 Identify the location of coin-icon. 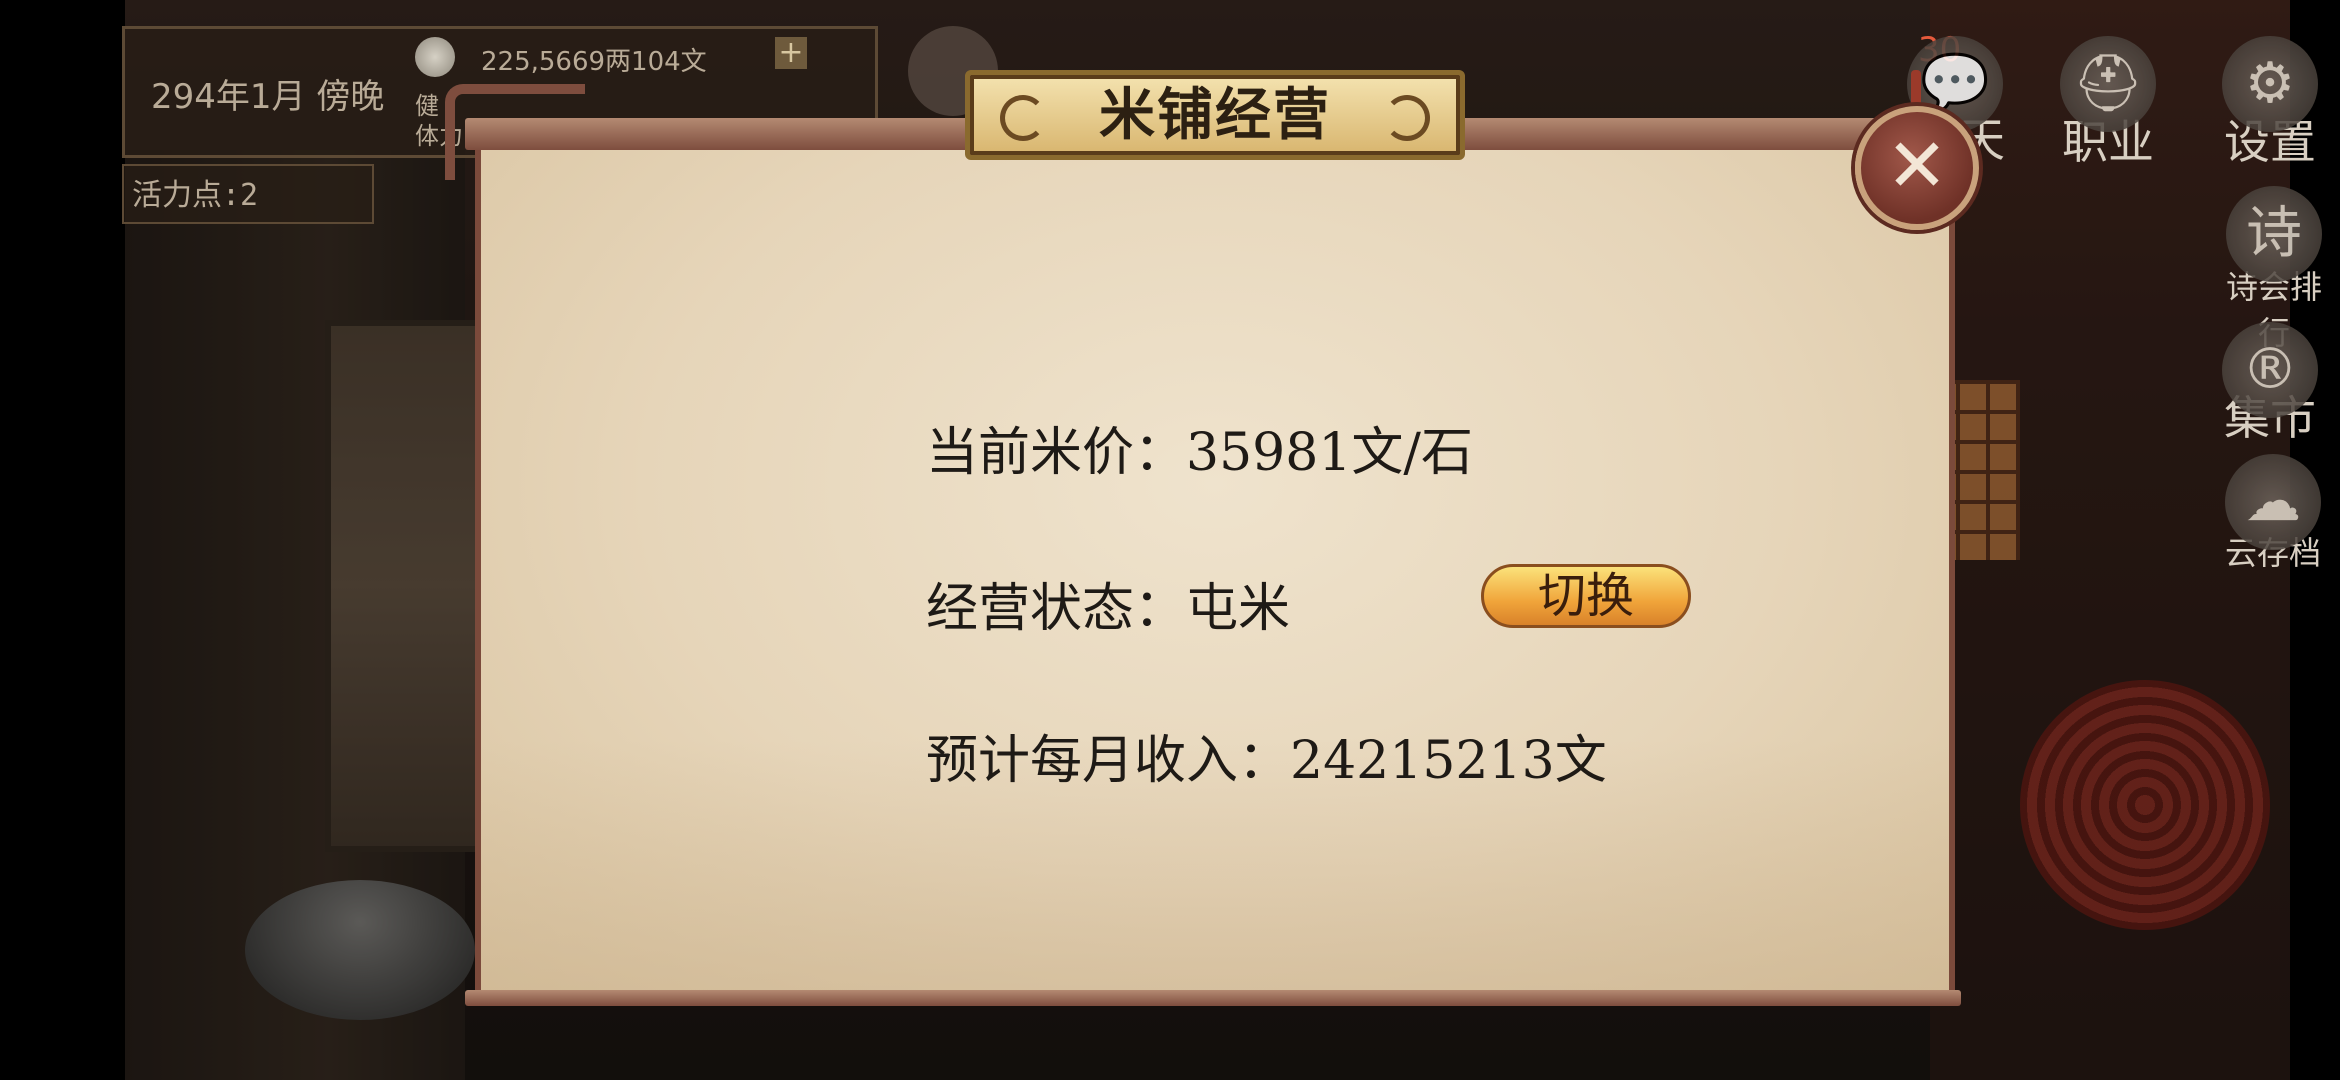
(435, 57).